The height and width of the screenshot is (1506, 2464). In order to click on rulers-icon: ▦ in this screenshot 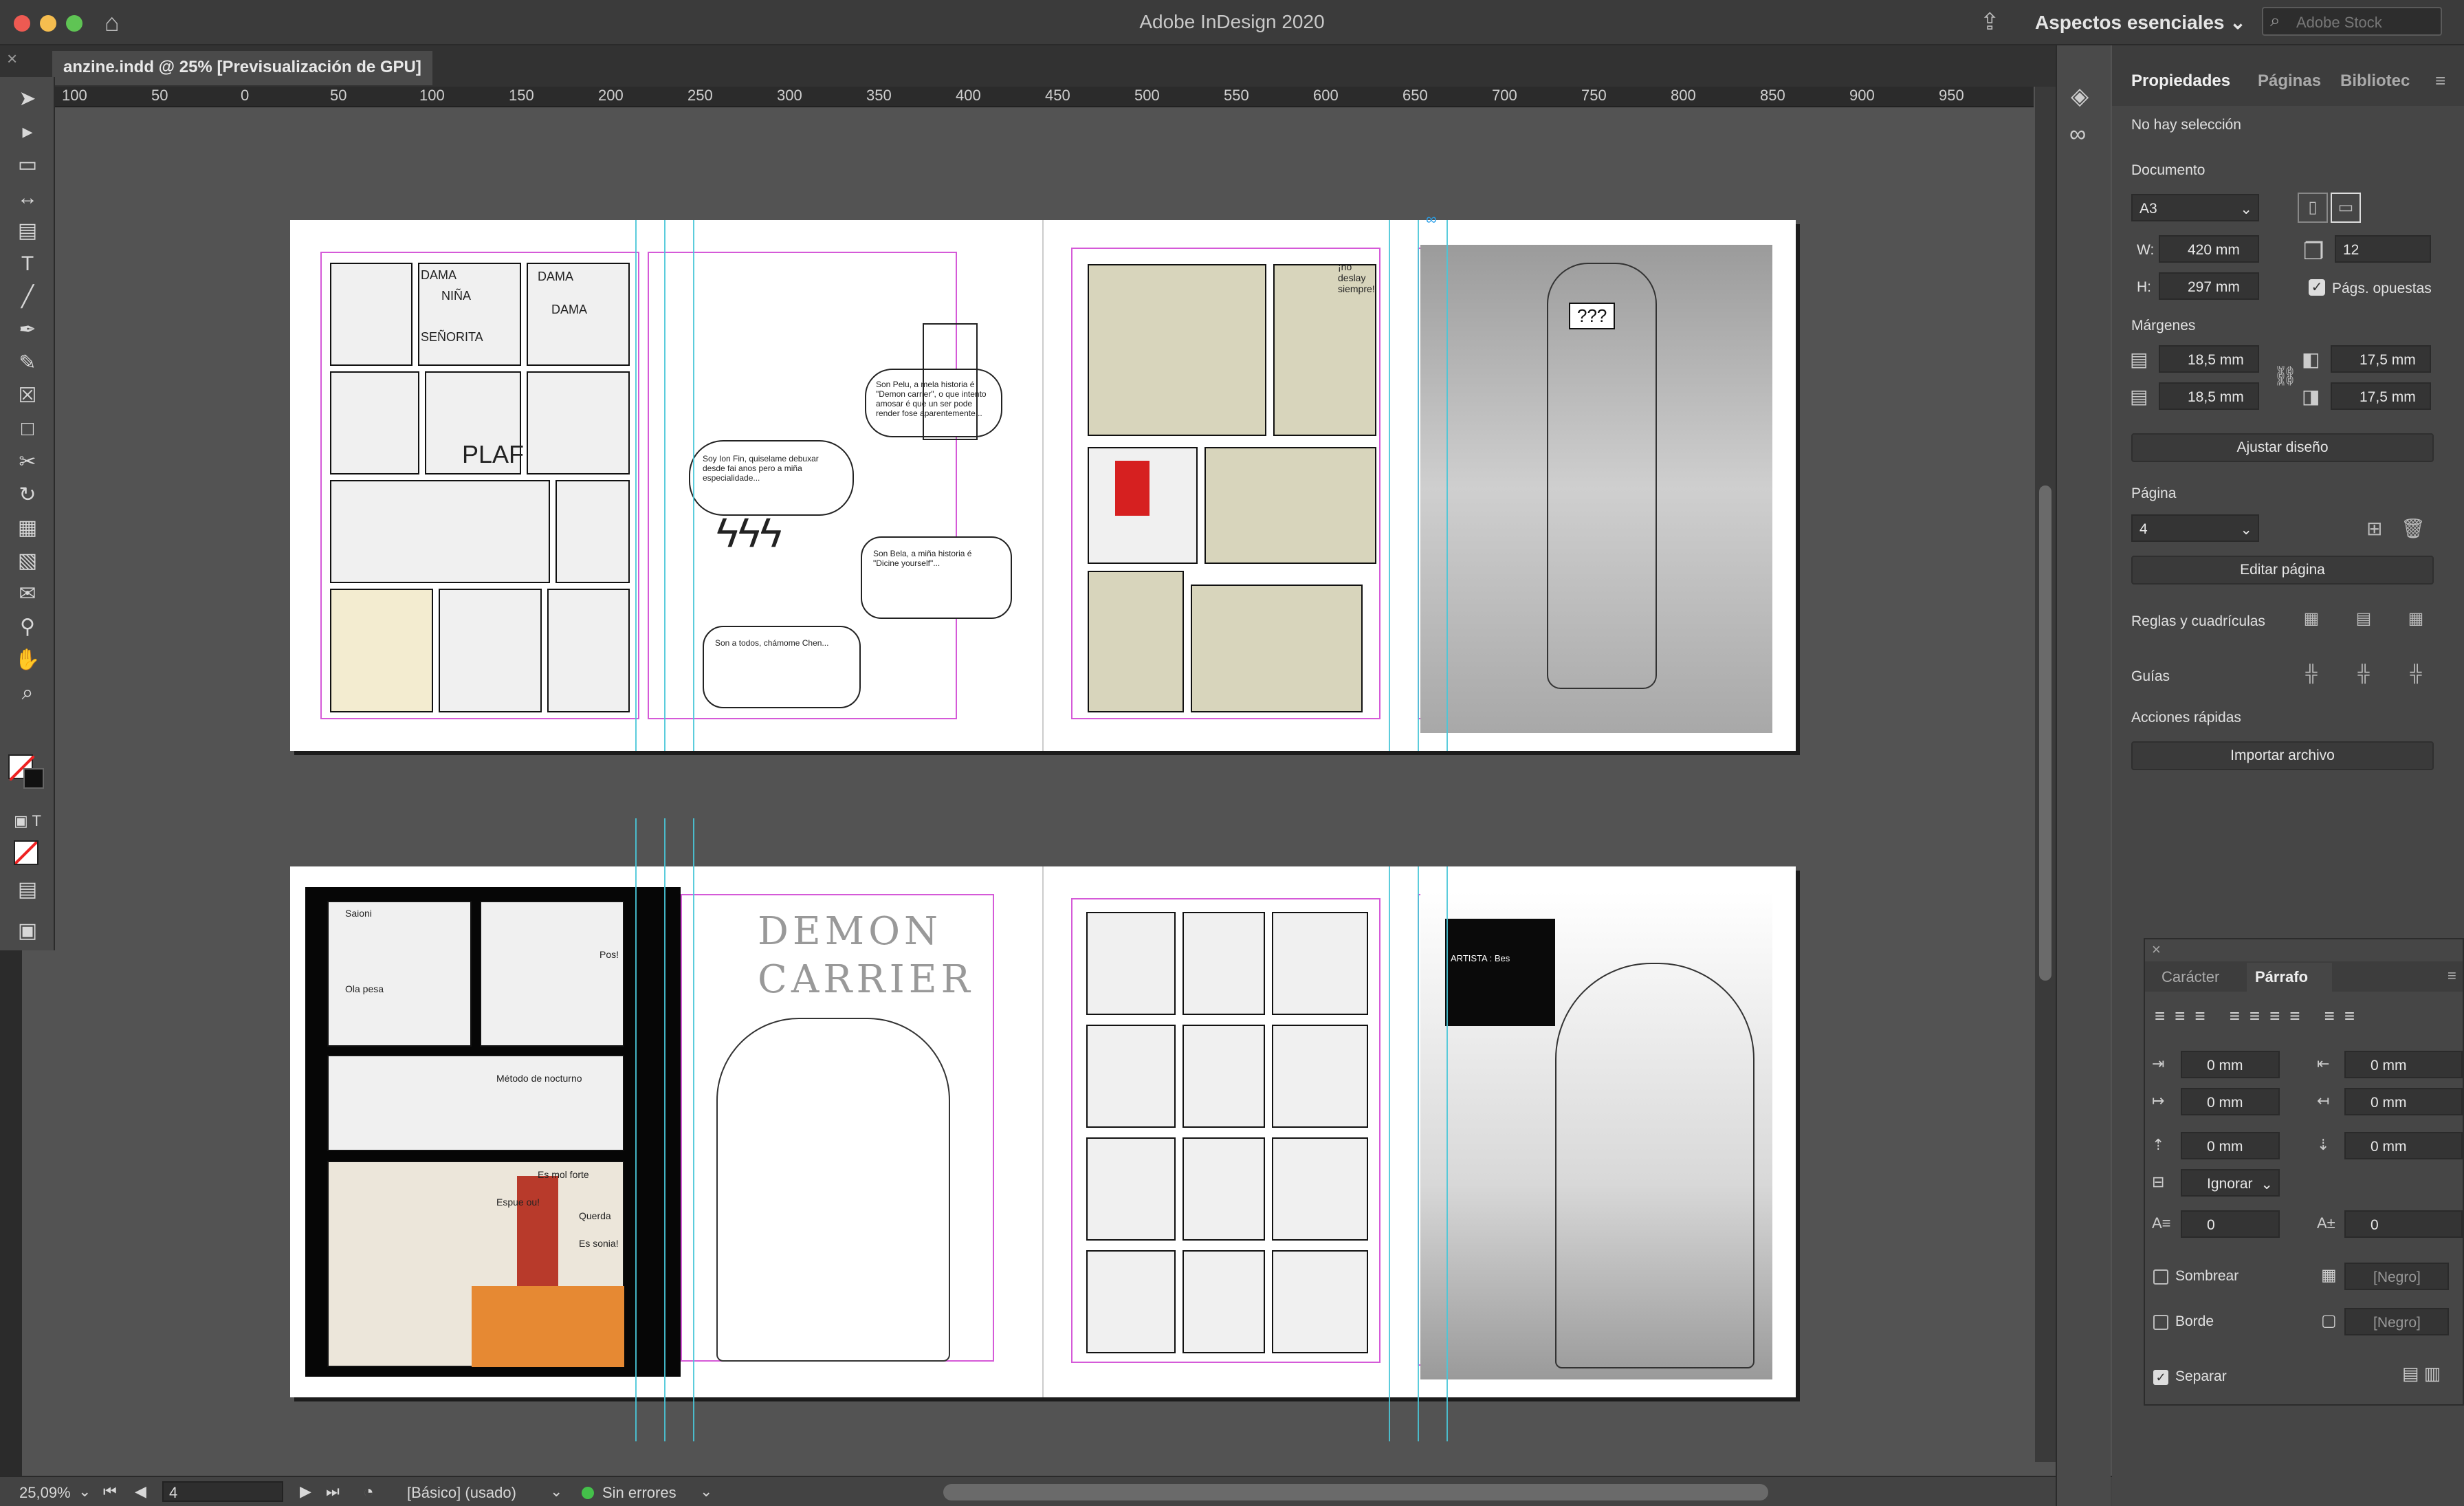, I will do `click(2311, 620)`.